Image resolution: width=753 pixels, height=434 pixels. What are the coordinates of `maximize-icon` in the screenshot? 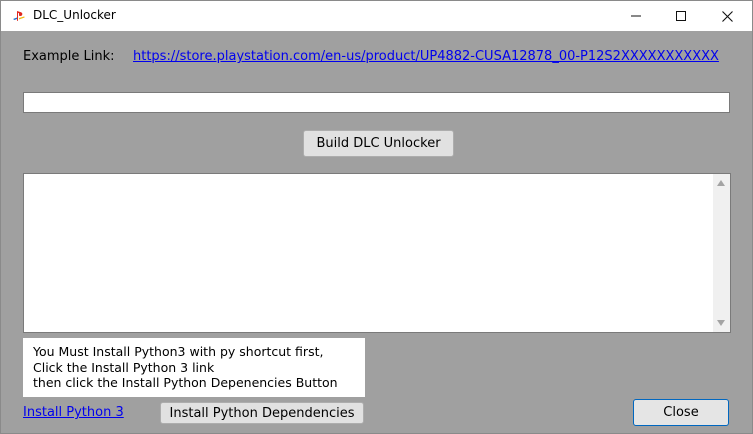 It's located at (681, 16).